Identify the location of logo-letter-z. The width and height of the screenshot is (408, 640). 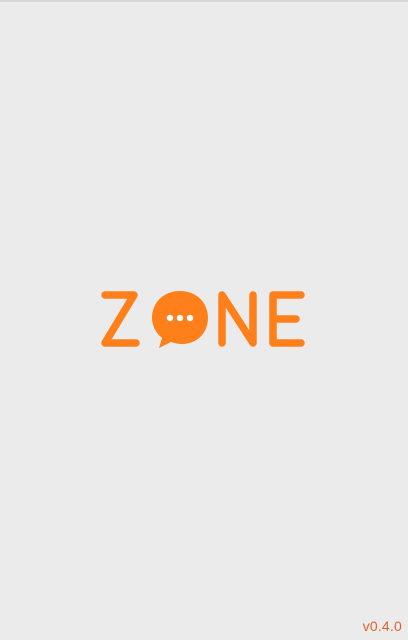
(120, 319).